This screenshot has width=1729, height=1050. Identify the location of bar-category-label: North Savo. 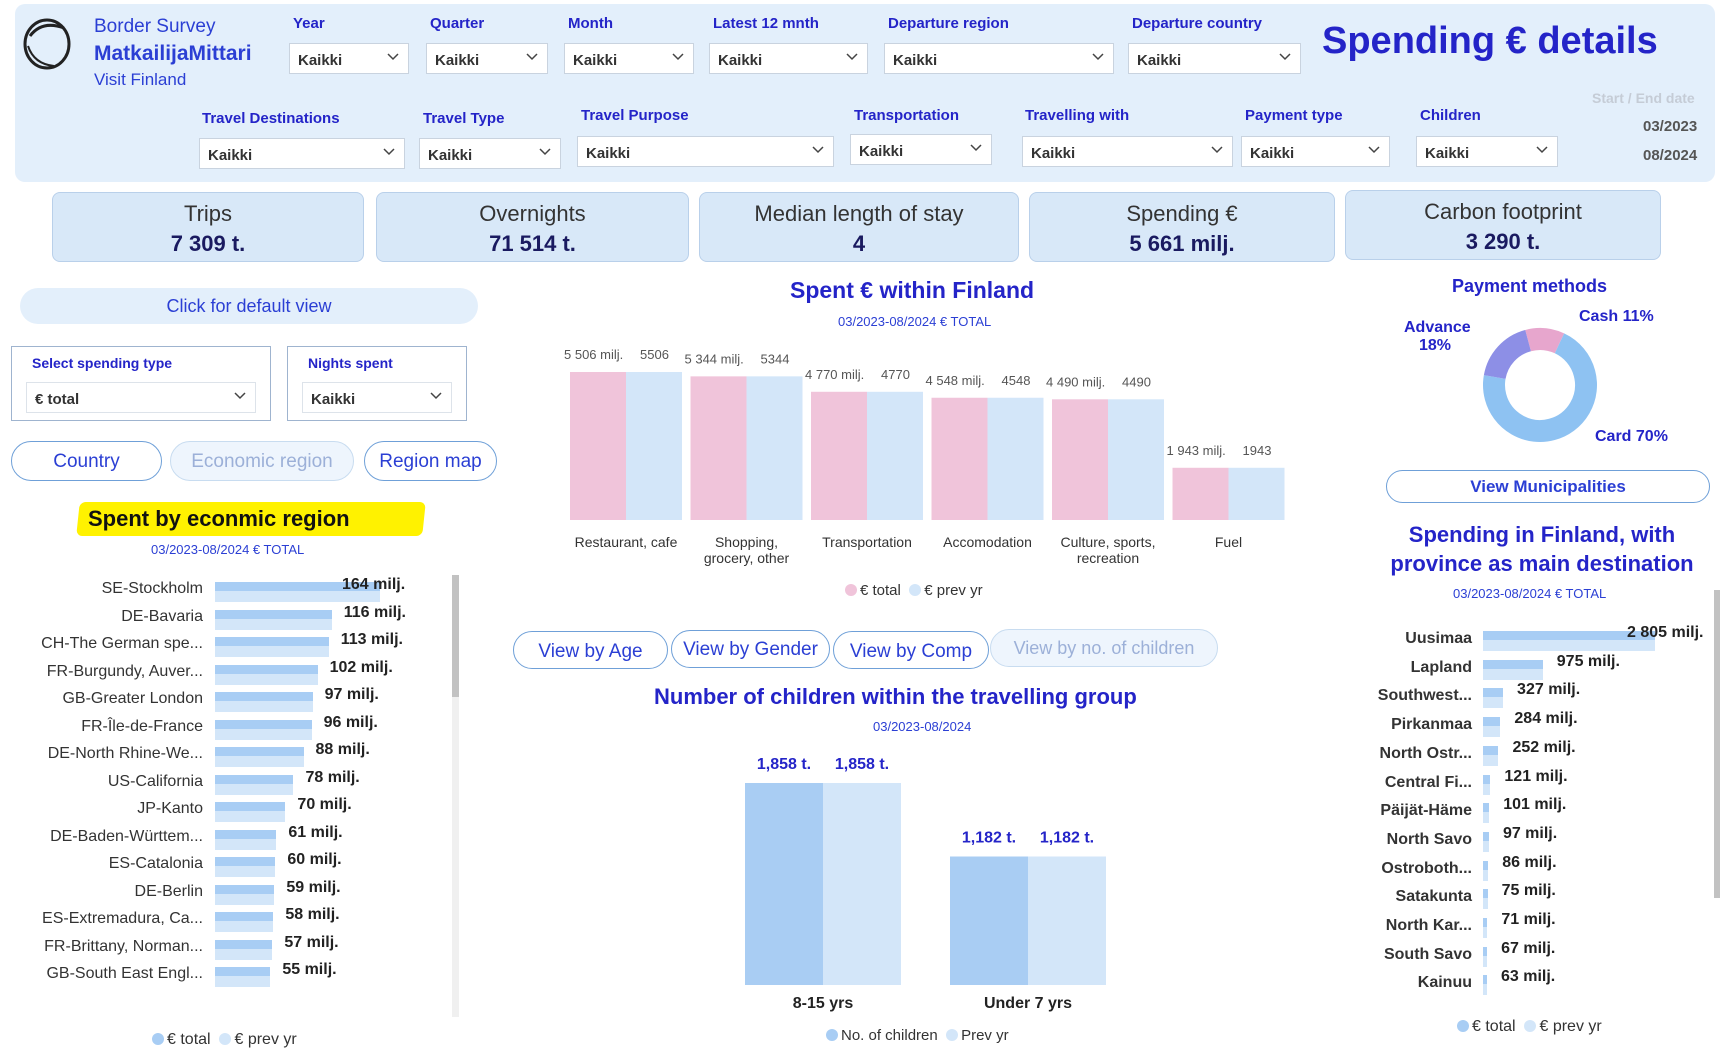
(1429, 839).